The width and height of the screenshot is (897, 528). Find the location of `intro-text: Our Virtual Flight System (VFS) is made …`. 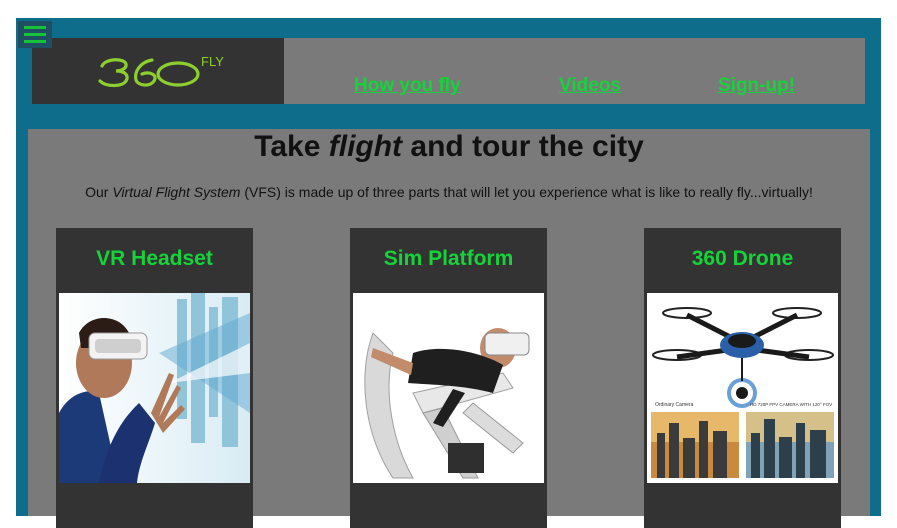

intro-text: Our Virtual Flight System (VFS) is made … is located at coordinates (449, 192).